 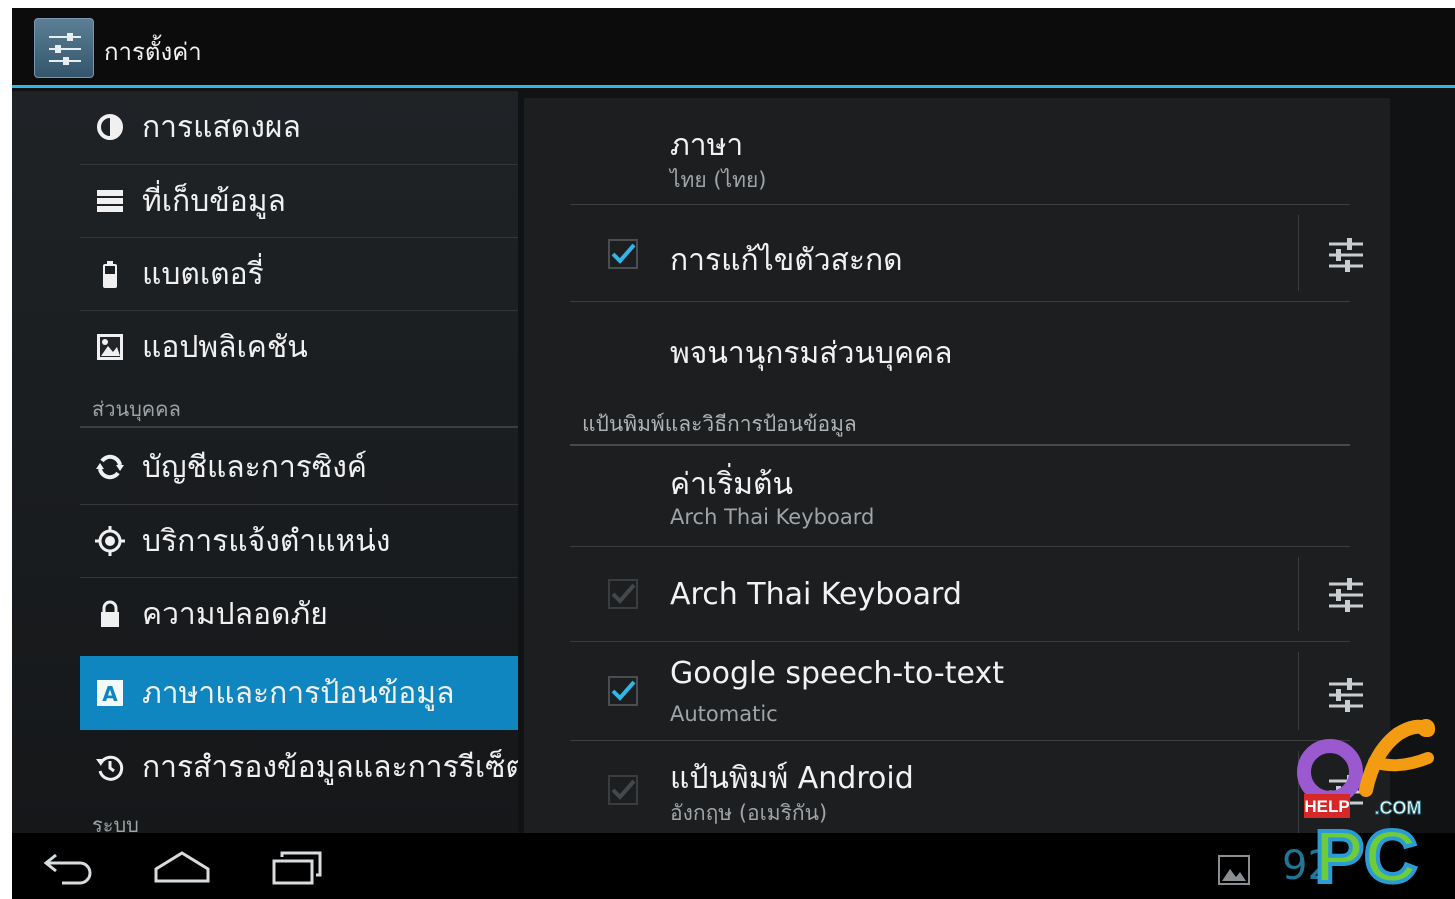 I want to click on android-keyboard-title: แป้นพิมพ์ Android, so click(x=792, y=778).